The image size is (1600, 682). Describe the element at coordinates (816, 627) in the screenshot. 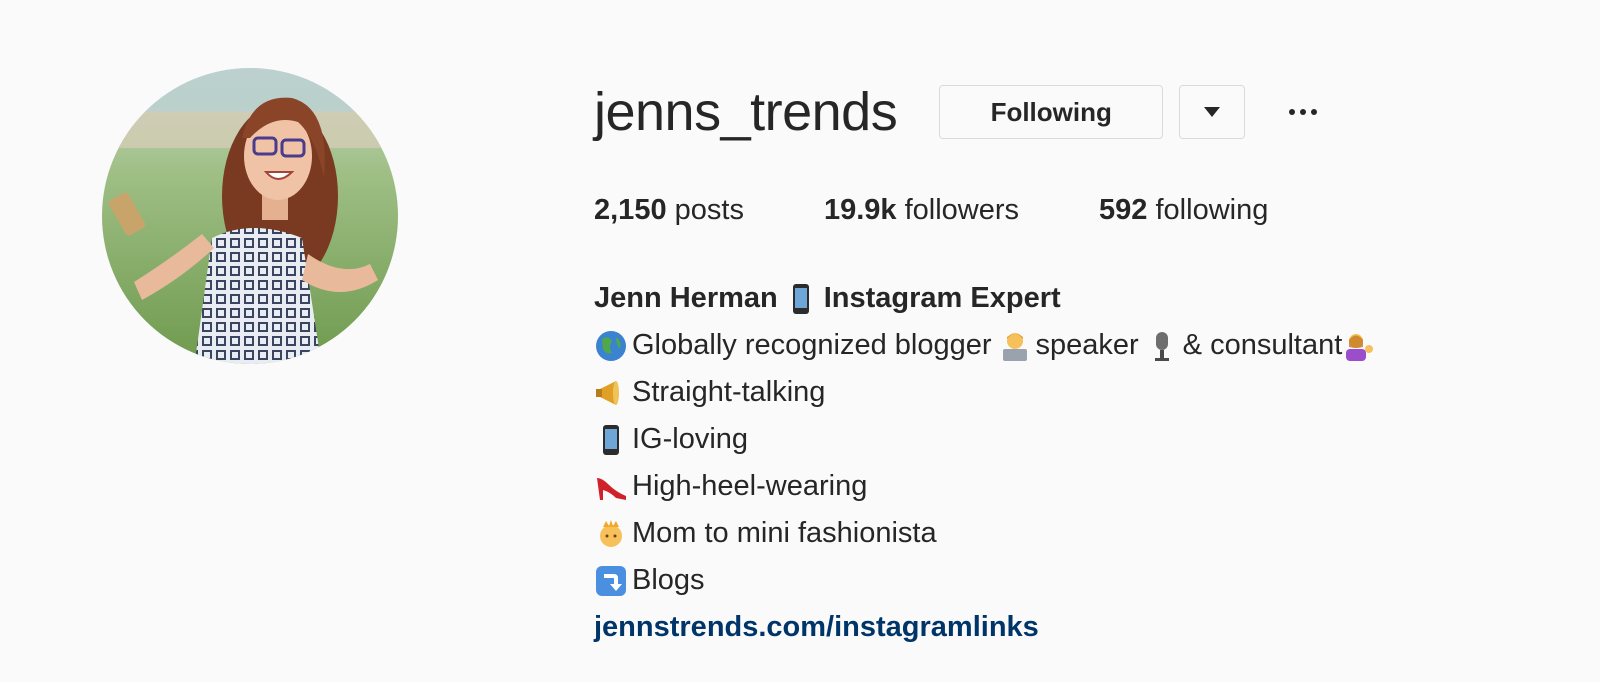

I see `website-link: jennstrends.com/instagramlinks` at that location.